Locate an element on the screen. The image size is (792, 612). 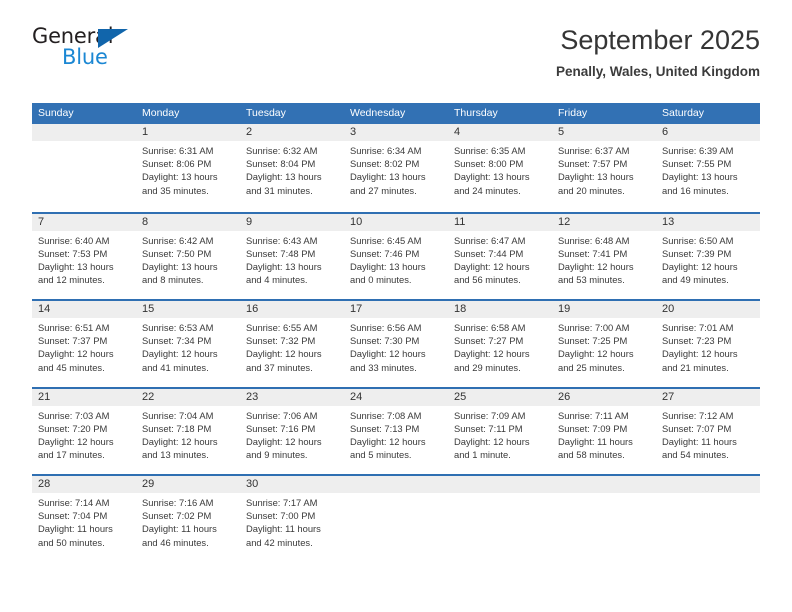
day-detail-line: and 45 minutes. is located at coordinates (71, 367).